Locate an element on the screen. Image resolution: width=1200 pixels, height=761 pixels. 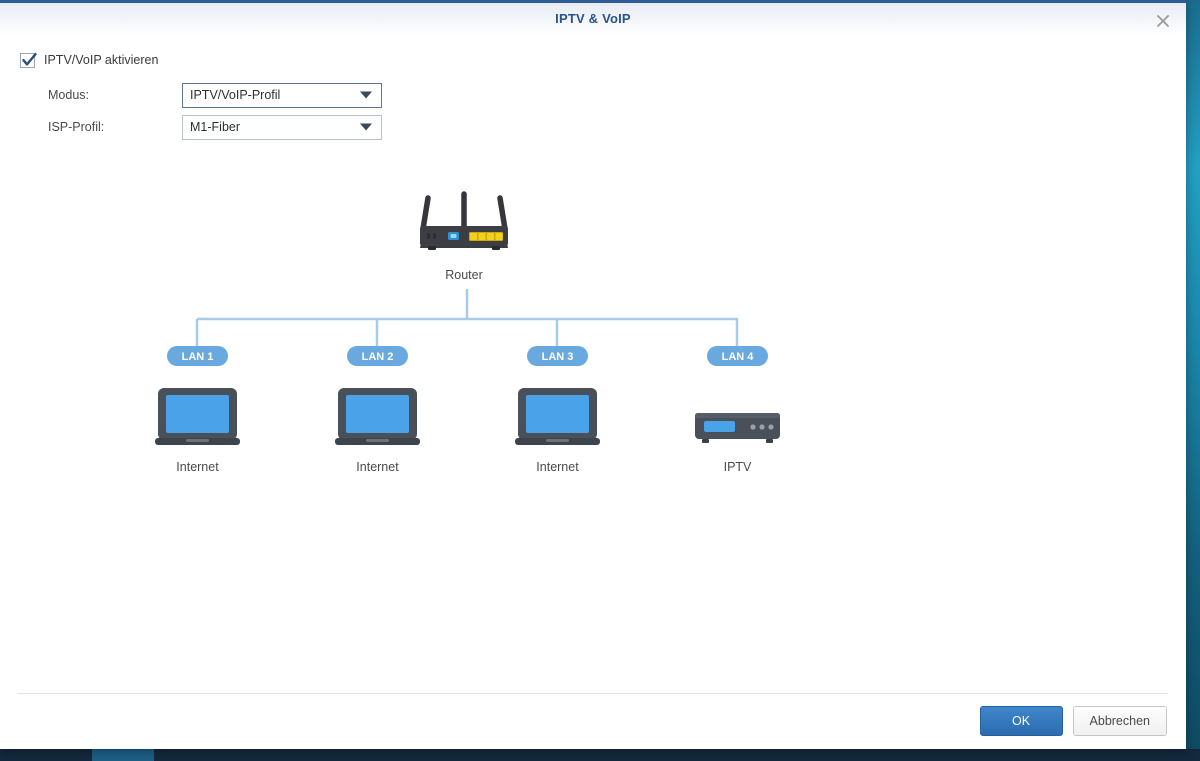
lan-badge-label-1: LAN 1 is located at coordinates (198, 357).